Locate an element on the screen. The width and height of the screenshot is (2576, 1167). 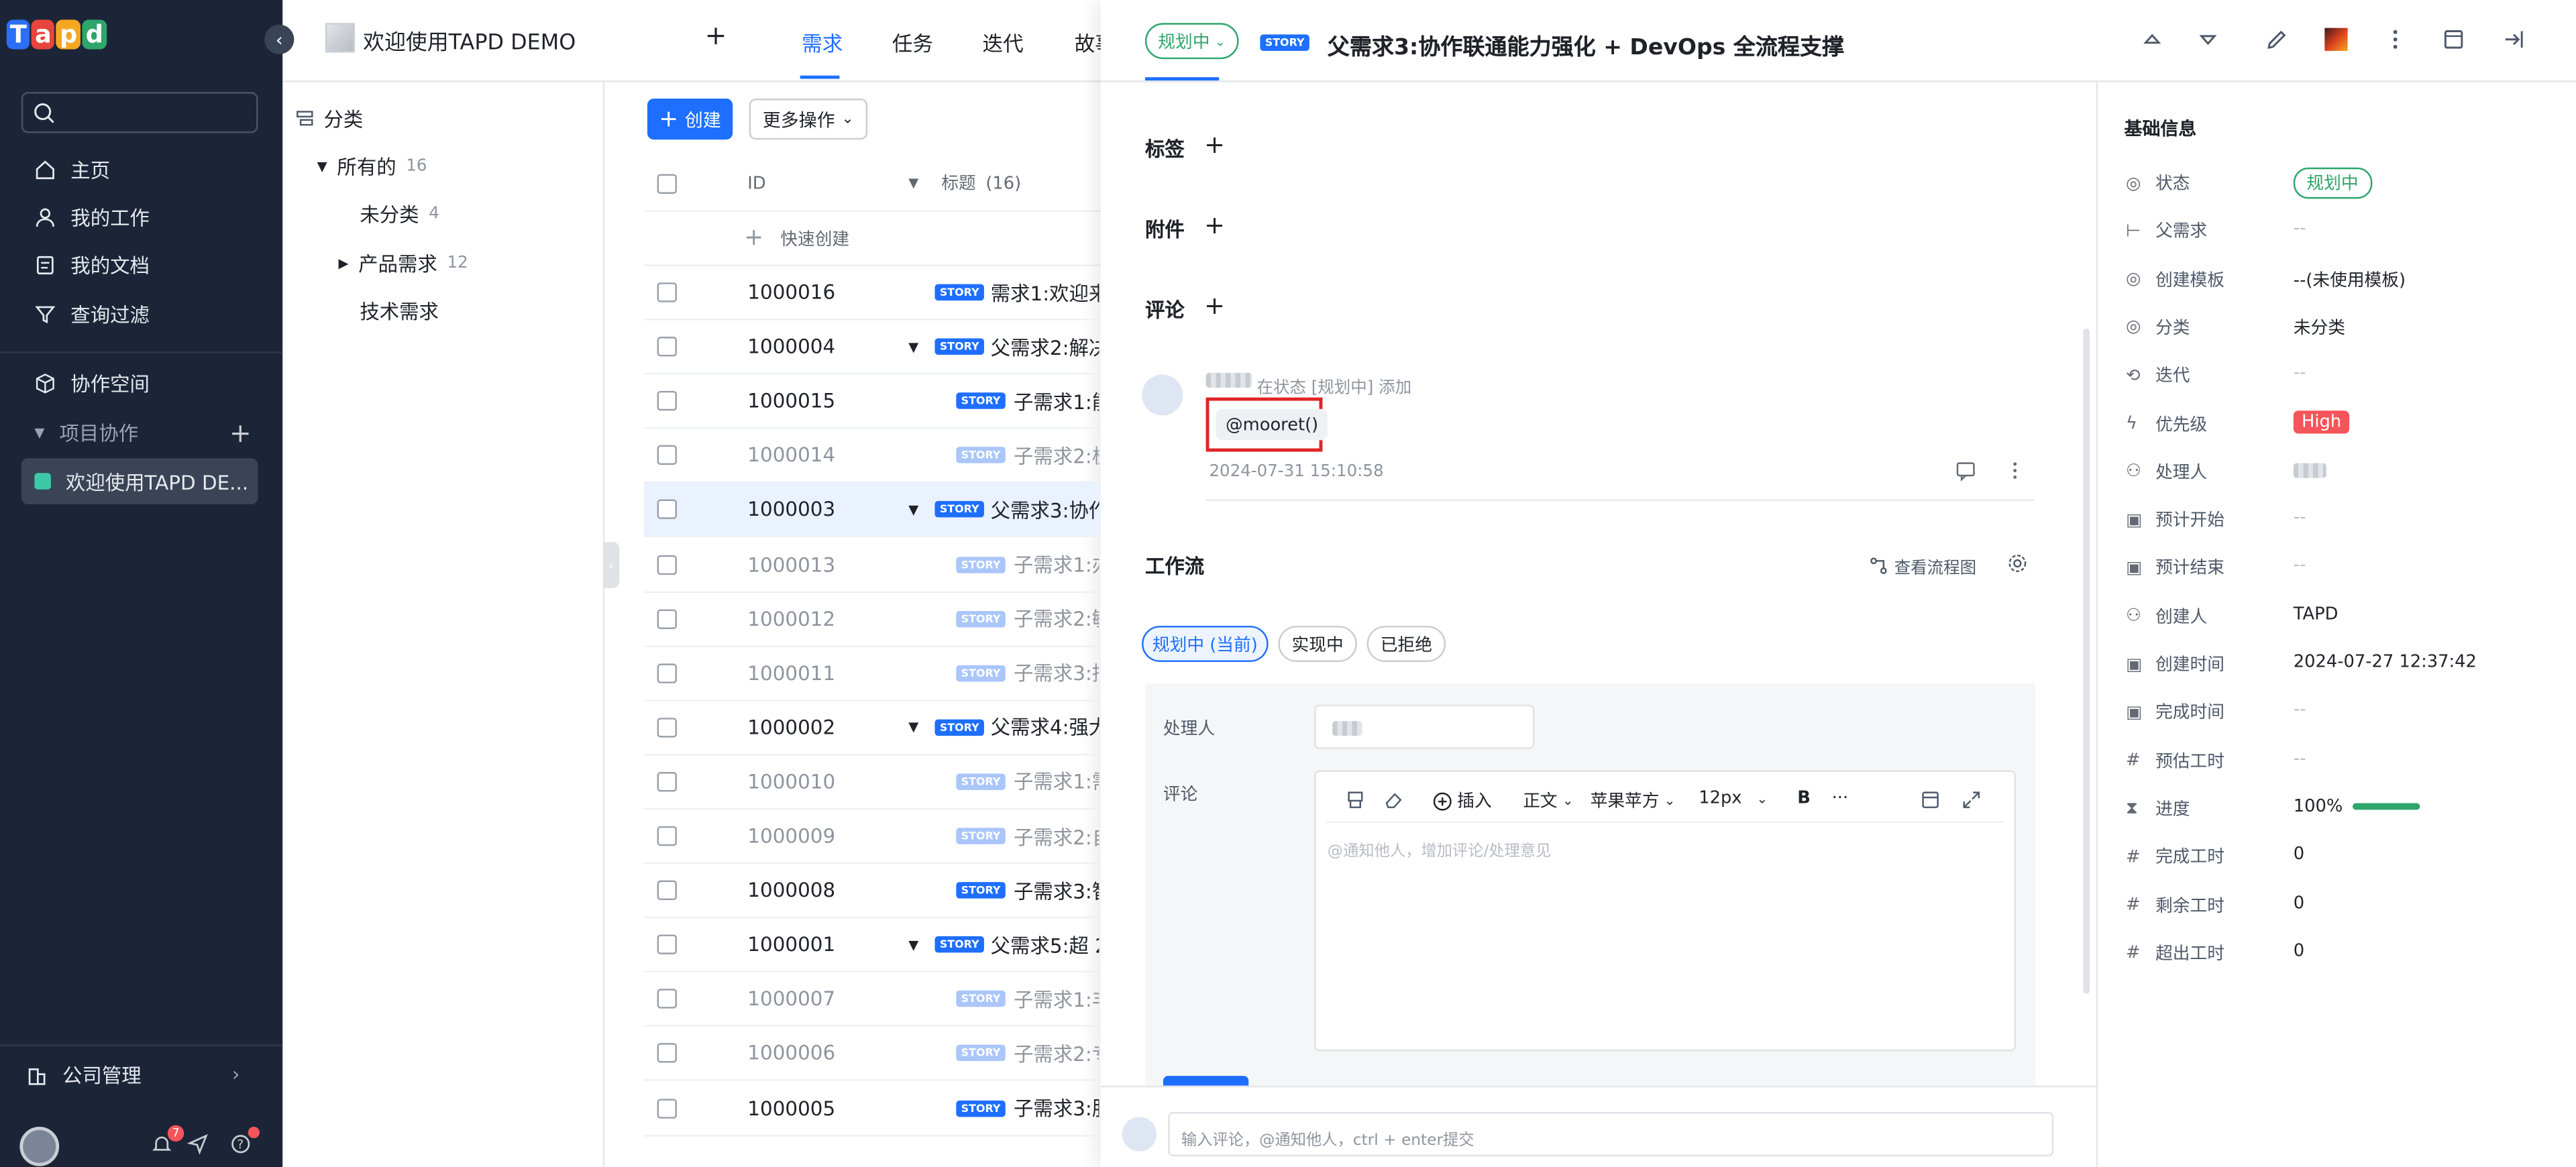
row-title: 子需求1:能 is located at coordinates (1056, 401).